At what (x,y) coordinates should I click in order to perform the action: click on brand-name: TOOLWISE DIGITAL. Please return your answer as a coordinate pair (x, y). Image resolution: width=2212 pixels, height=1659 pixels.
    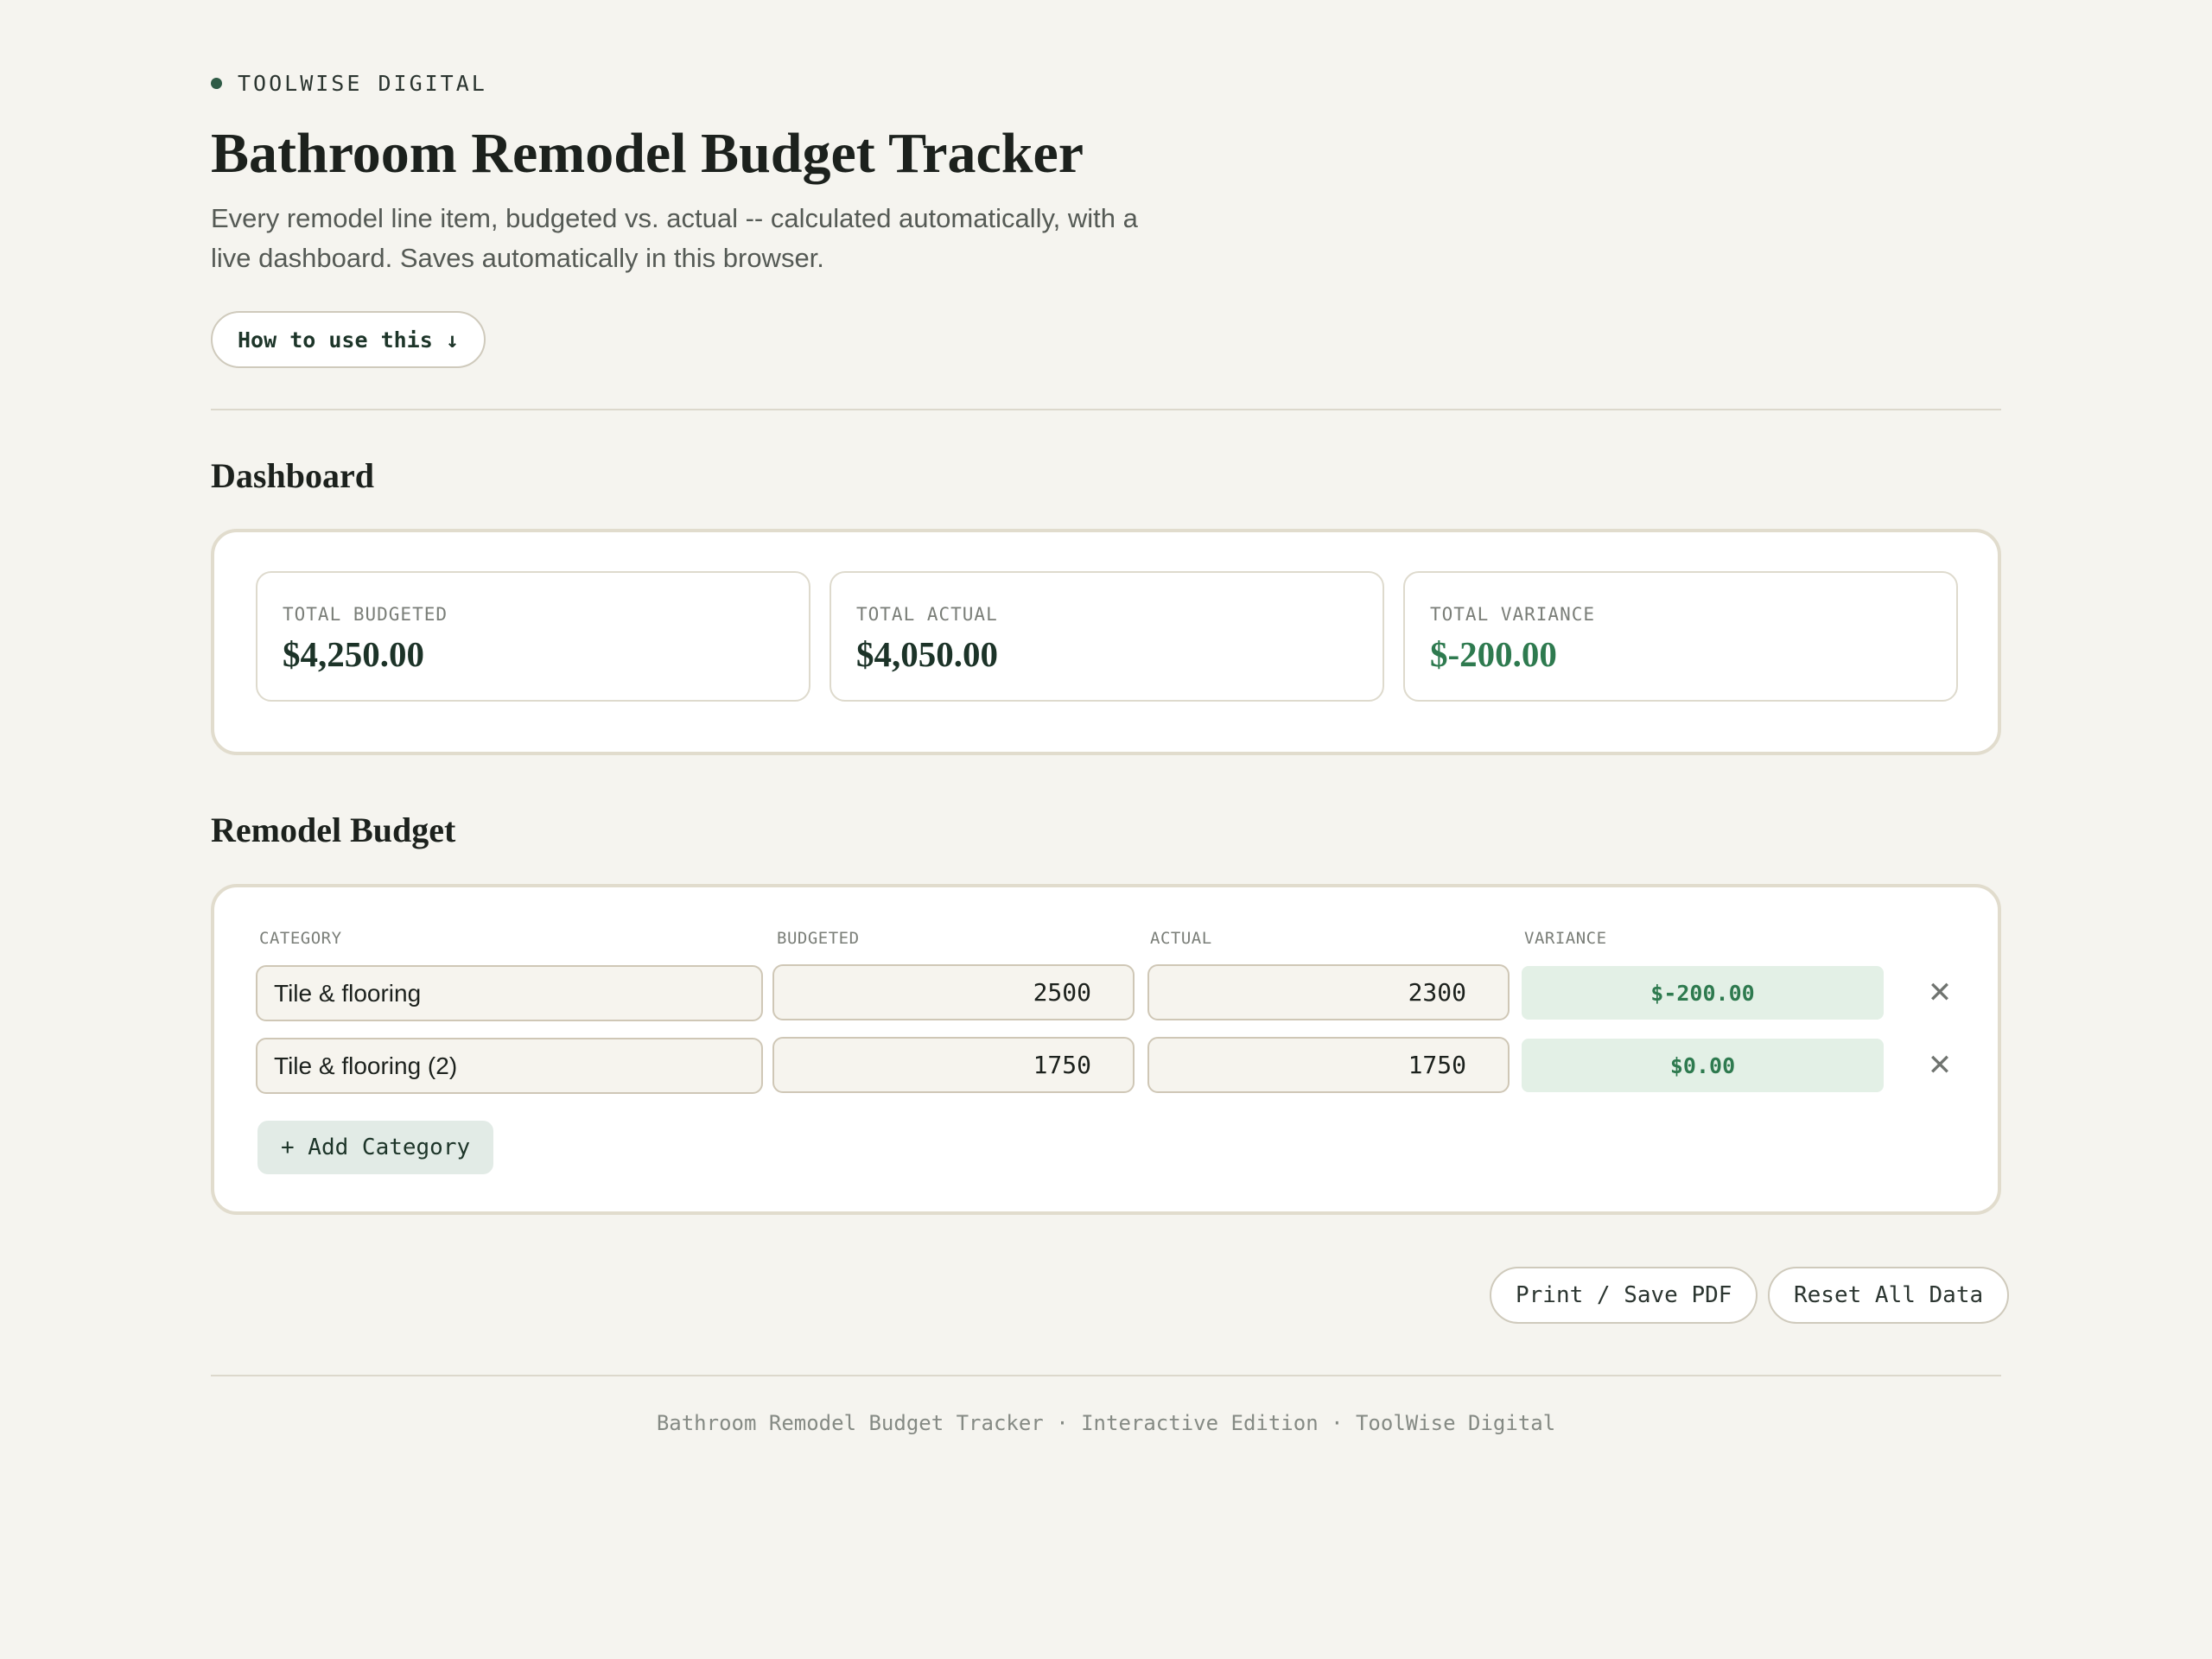
    Looking at the image, I should click on (362, 83).